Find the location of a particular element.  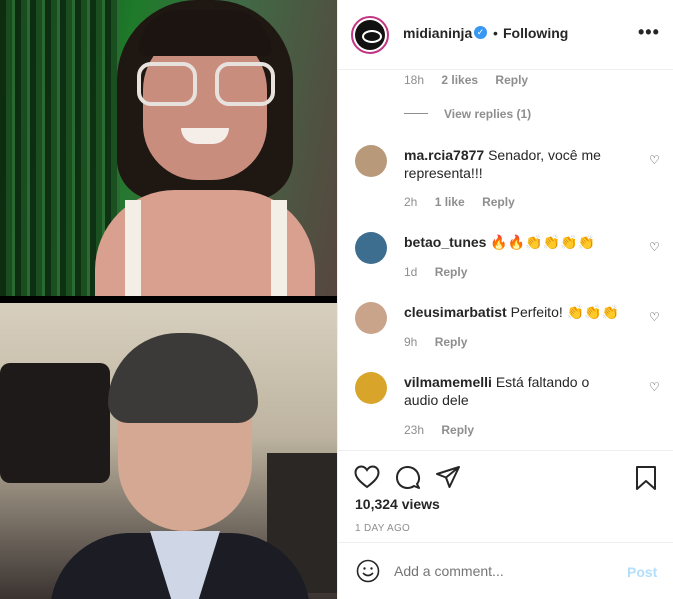

add-comment-bar: Post is located at coordinates (505, 570).